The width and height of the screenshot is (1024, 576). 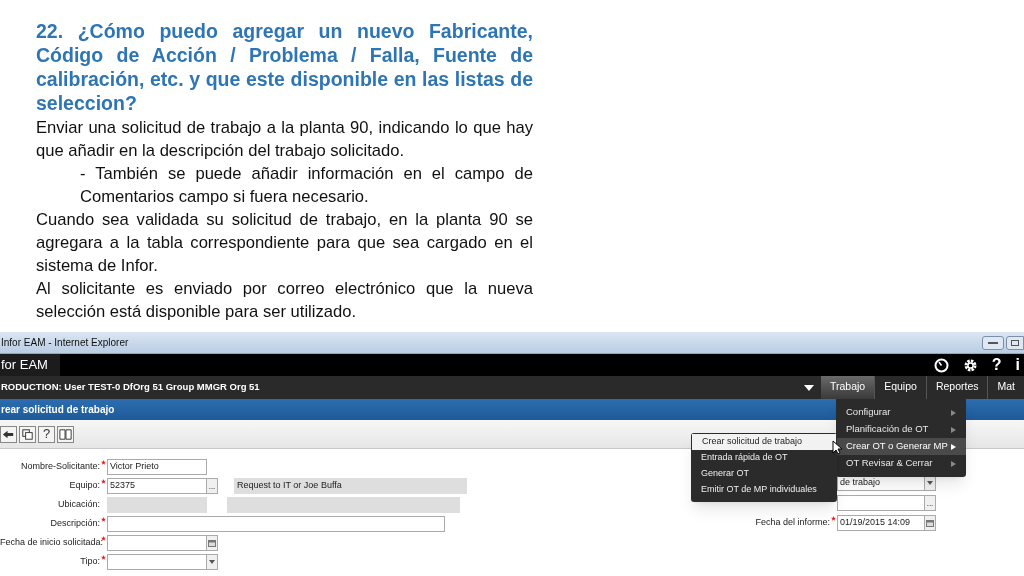 What do you see at coordinates (30, 365) in the screenshot?
I see `app-name: for EAM` at bounding box center [30, 365].